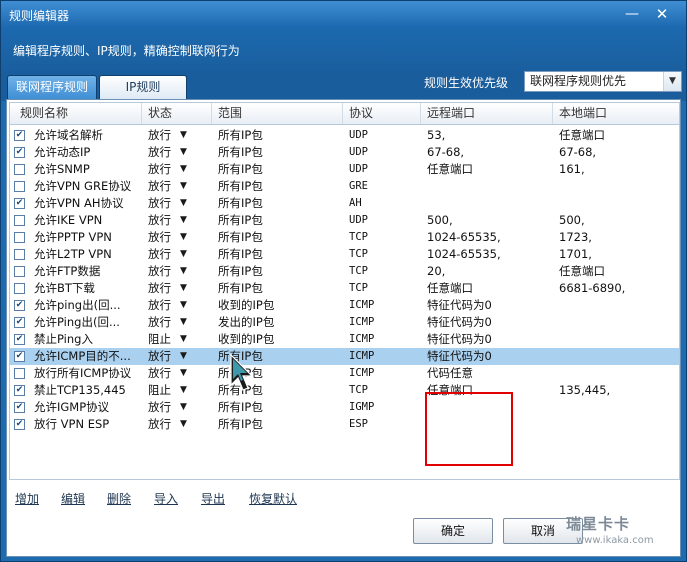 Image resolution: width=687 pixels, height=562 pixels. Describe the element at coordinates (344, 135) in the screenshot. I see `table-row: ✔ 允许域名解析 放行 所有IP包 UDP 53, 任意端口 ▼` at that location.